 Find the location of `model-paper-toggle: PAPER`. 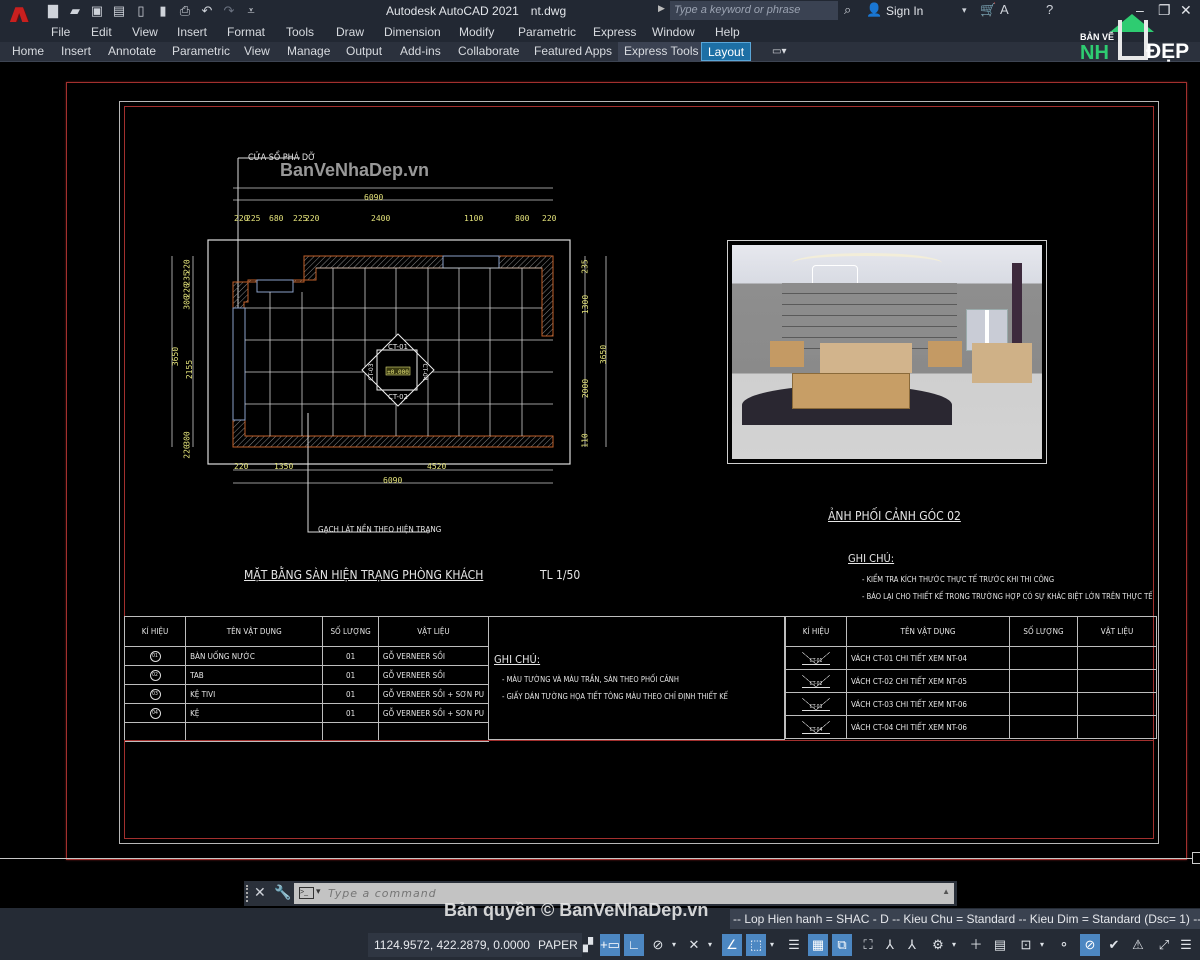

model-paper-toggle: PAPER is located at coordinates (558, 945).